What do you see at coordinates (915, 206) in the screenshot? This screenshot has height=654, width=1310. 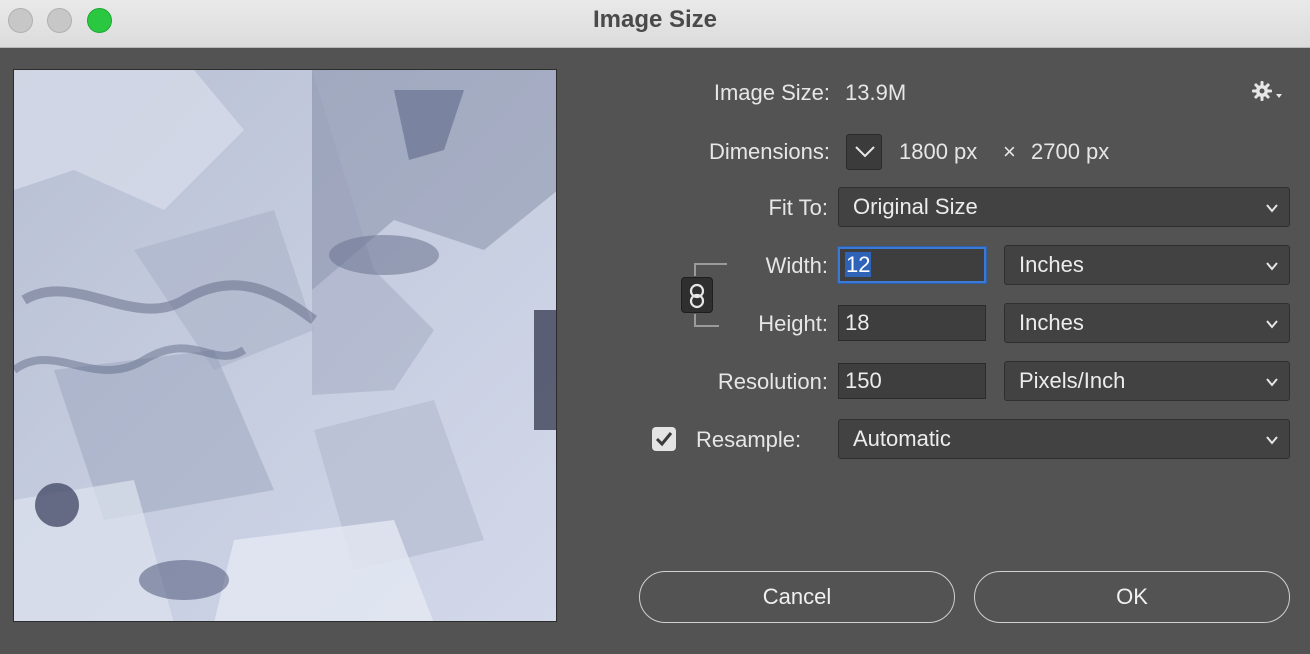 I see `fit-to-value: Original Size` at bounding box center [915, 206].